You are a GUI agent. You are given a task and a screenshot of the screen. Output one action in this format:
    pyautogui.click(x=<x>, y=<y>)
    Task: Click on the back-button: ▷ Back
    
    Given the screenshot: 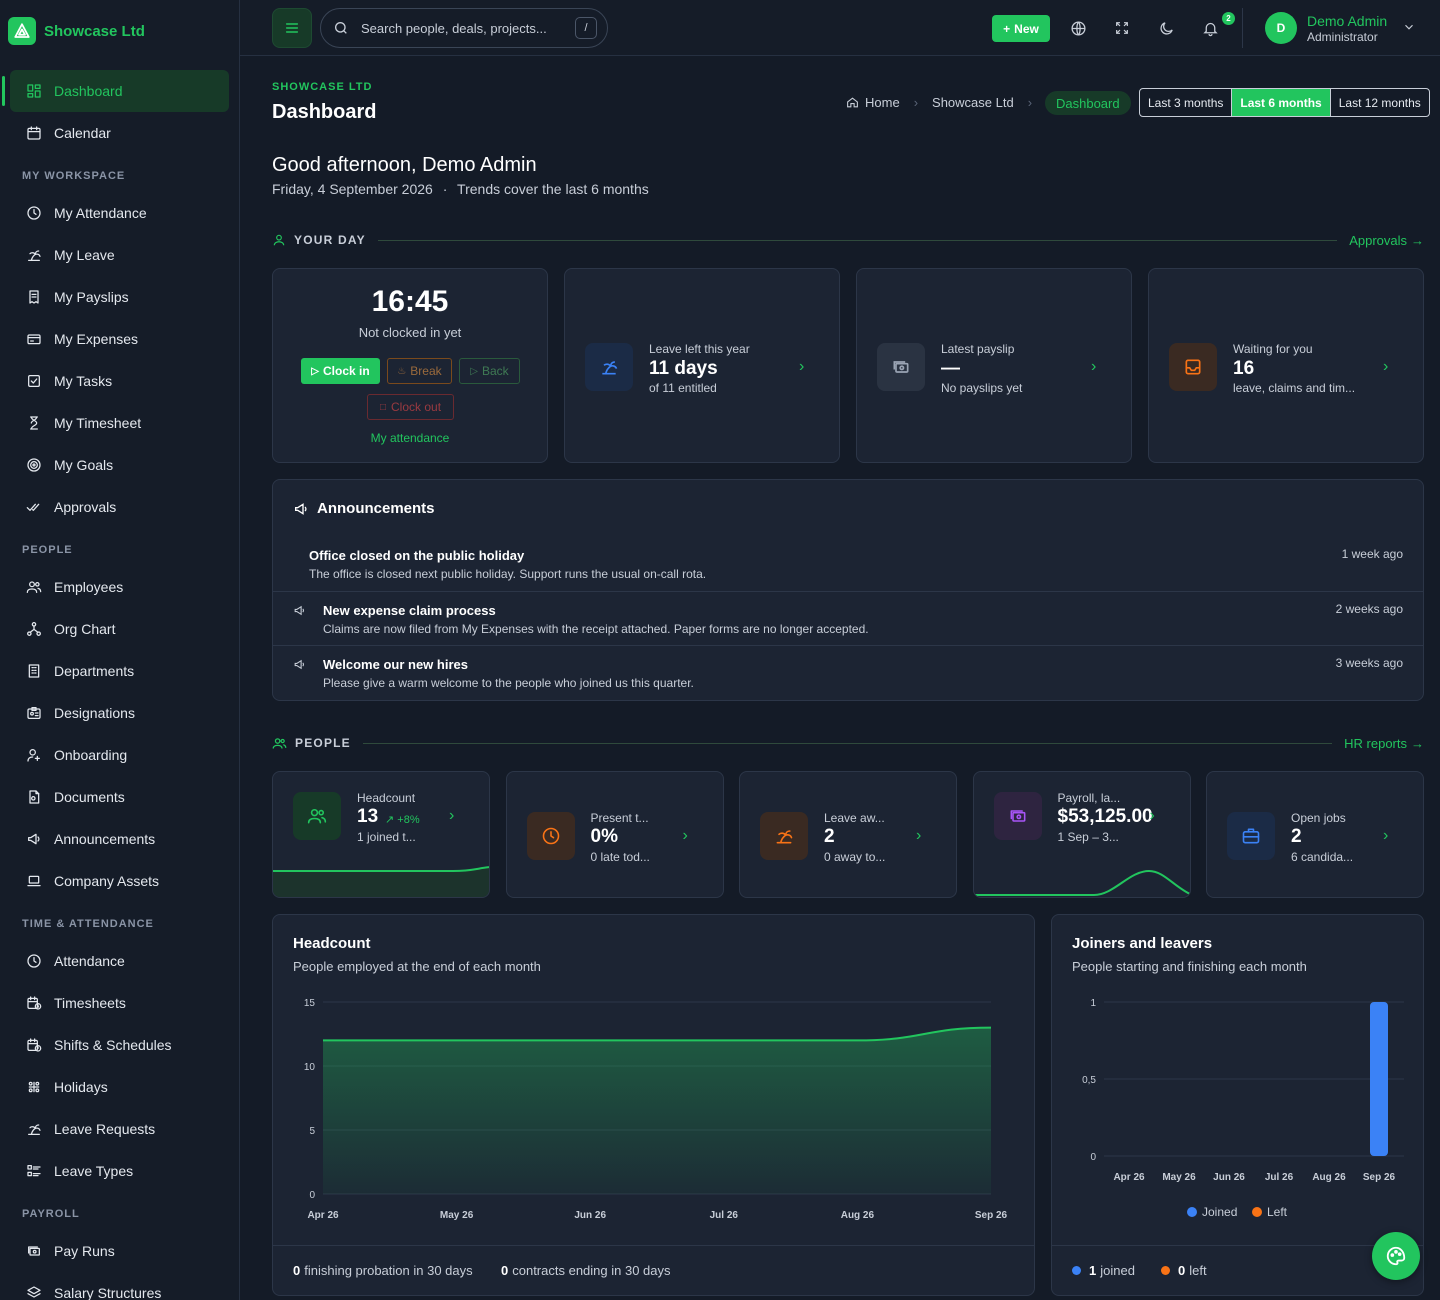 What is the action you would take?
    pyautogui.click(x=489, y=371)
    